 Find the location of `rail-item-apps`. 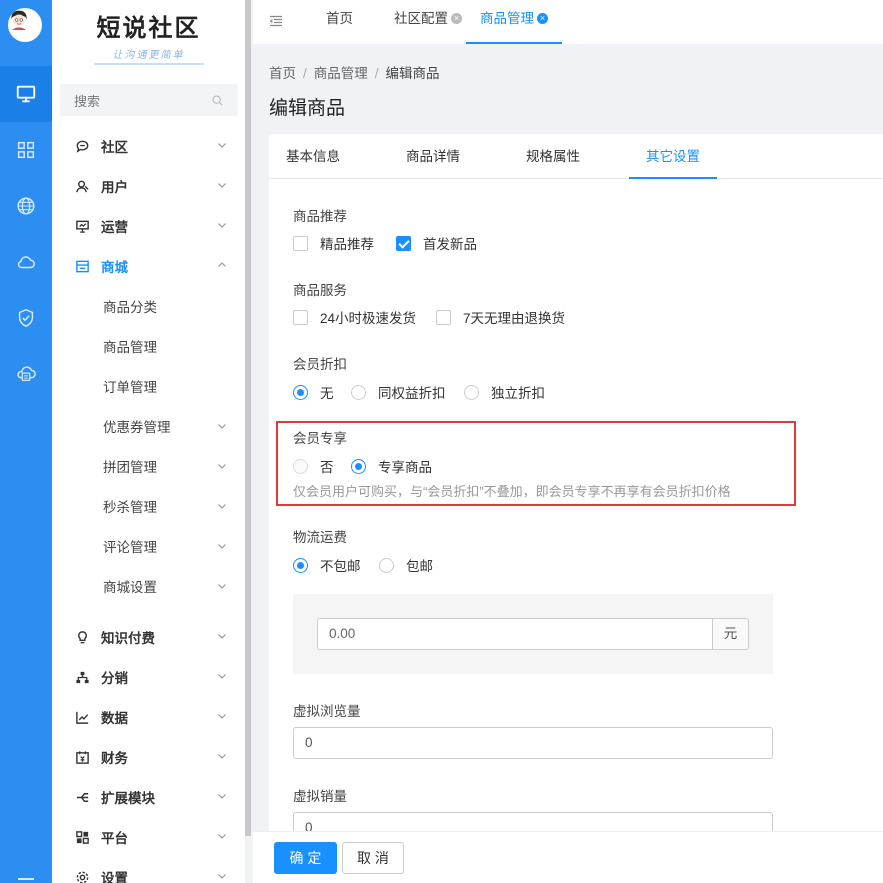

rail-item-apps is located at coordinates (26, 150).